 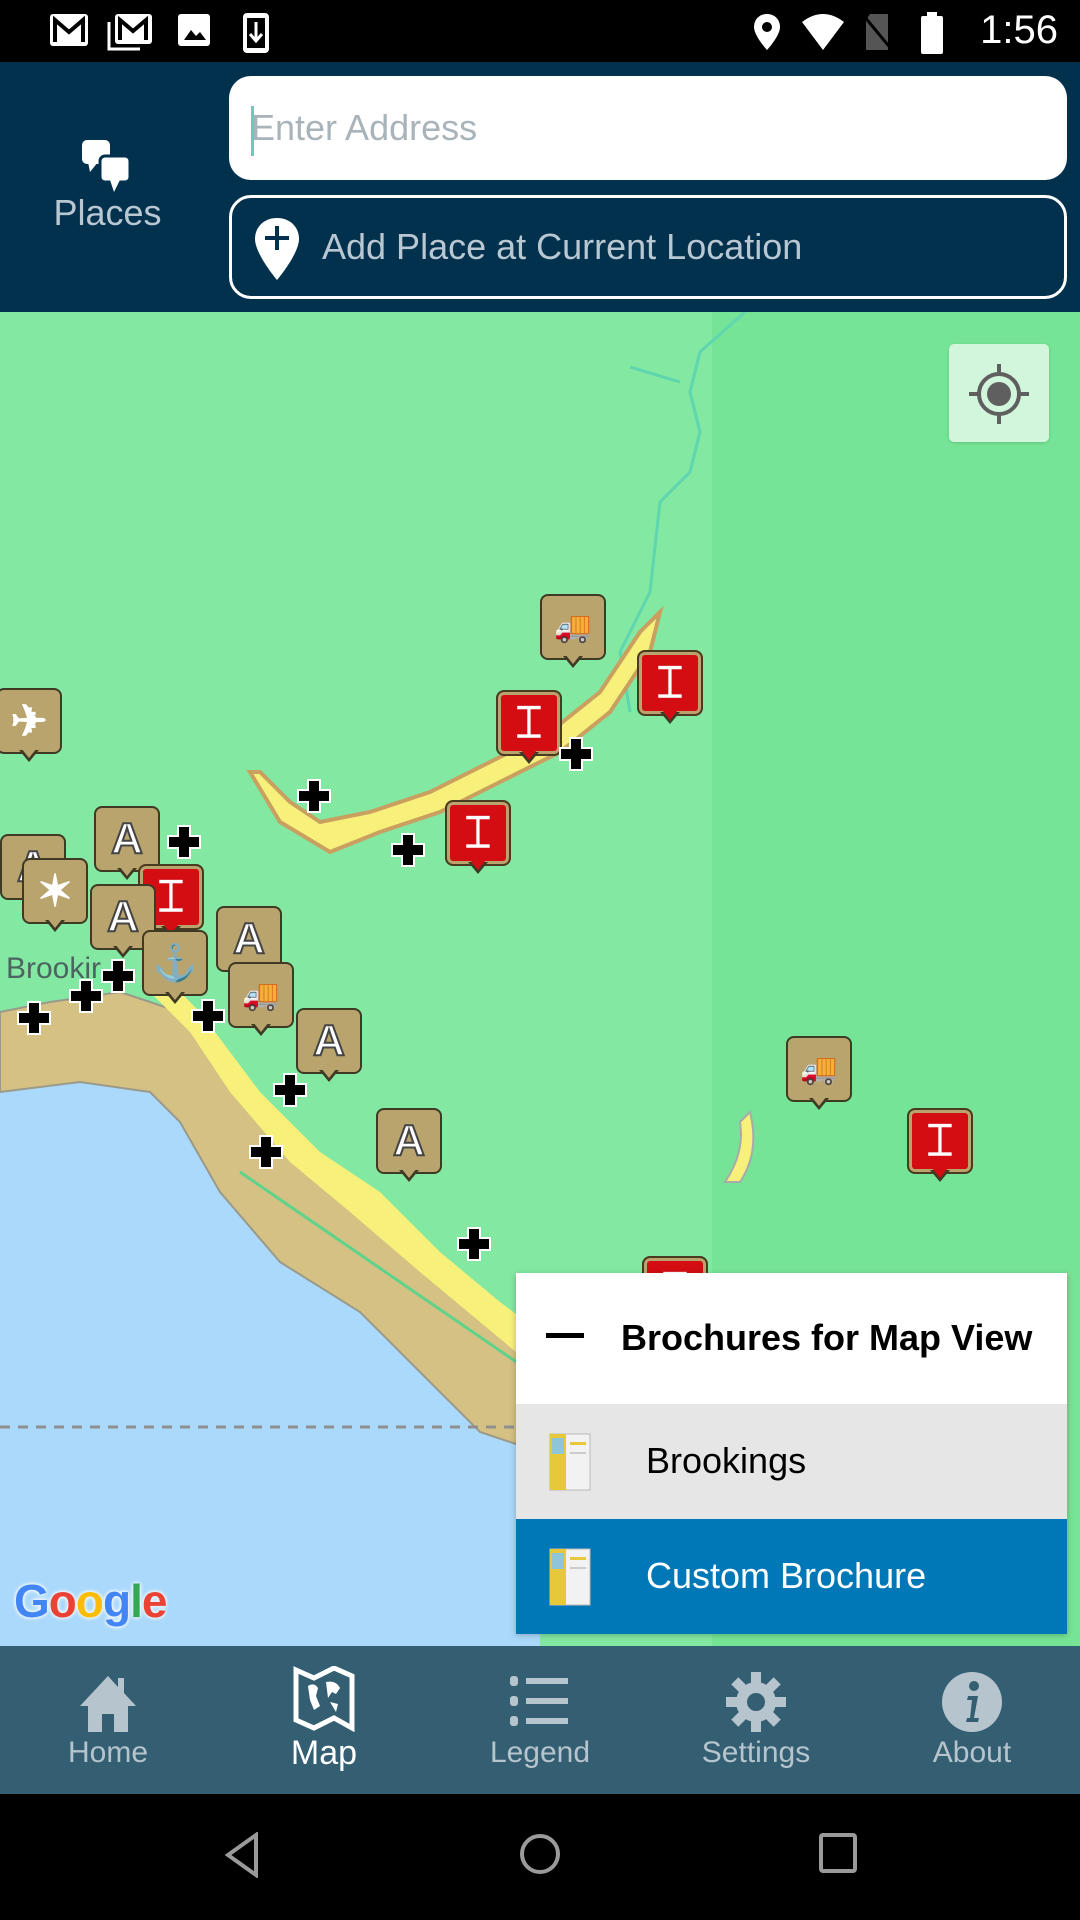 I want to click on gmail-icon, so click(x=69, y=30).